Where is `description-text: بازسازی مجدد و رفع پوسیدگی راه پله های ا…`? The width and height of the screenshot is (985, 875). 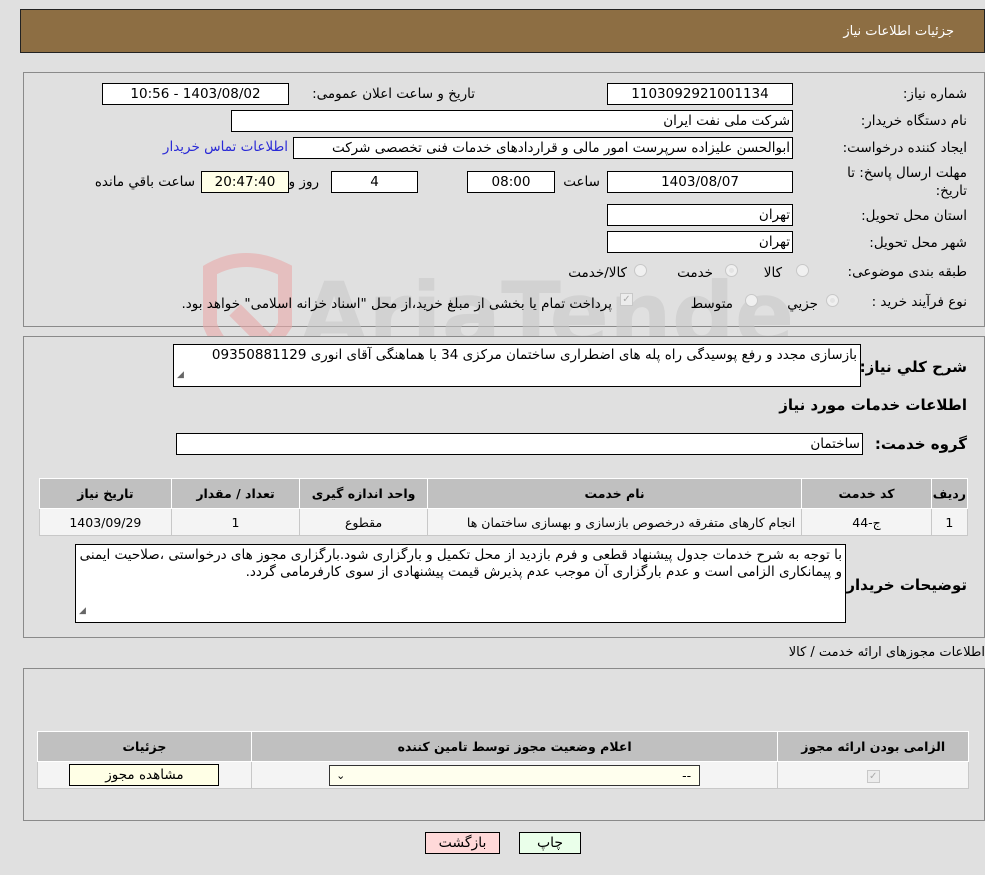
description-text: بازسازی مجدد و رفع پوسیدگی راه پله های ا… is located at coordinates (534, 355).